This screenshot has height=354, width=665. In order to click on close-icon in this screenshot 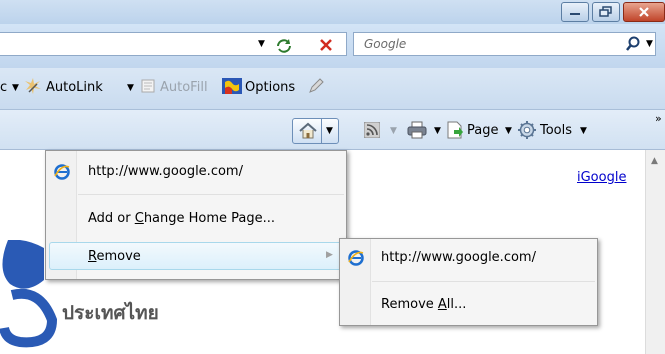, I will do `click(644, 12)`.